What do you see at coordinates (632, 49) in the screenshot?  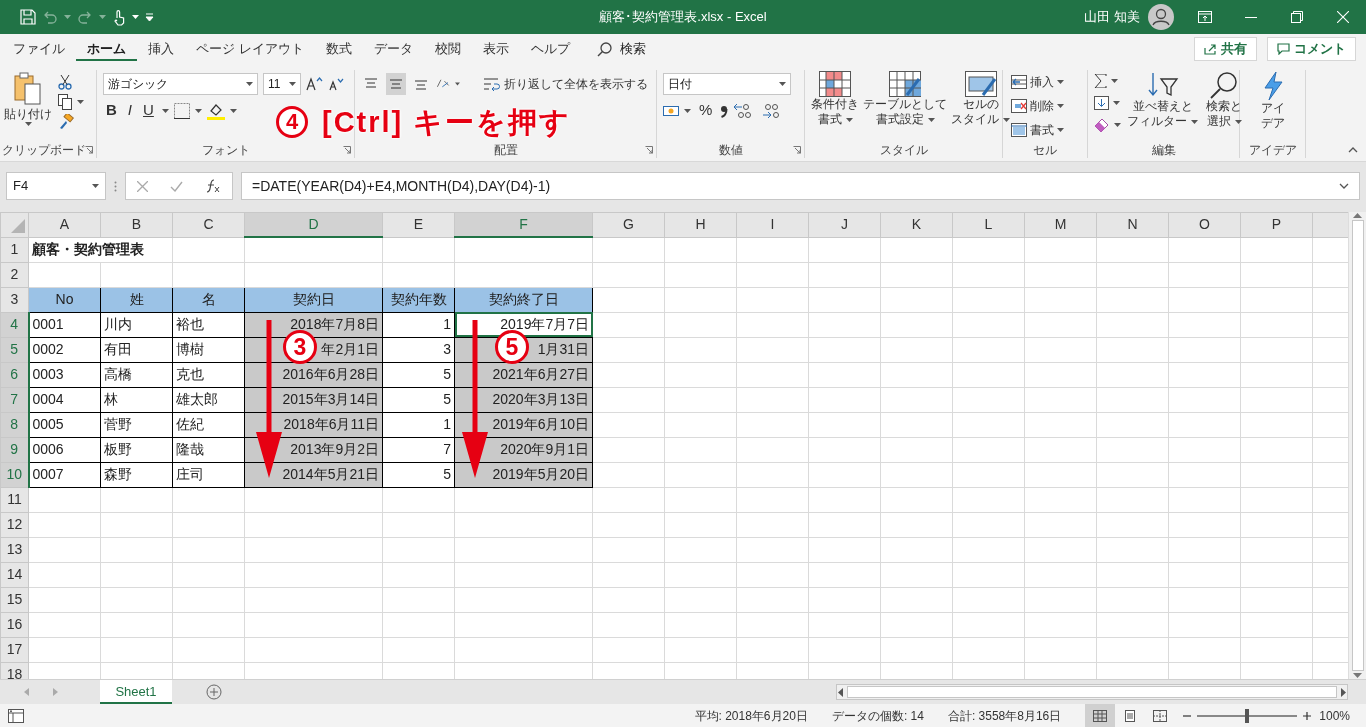 I see `search-label: 検索` at bounding box center [632, 49].